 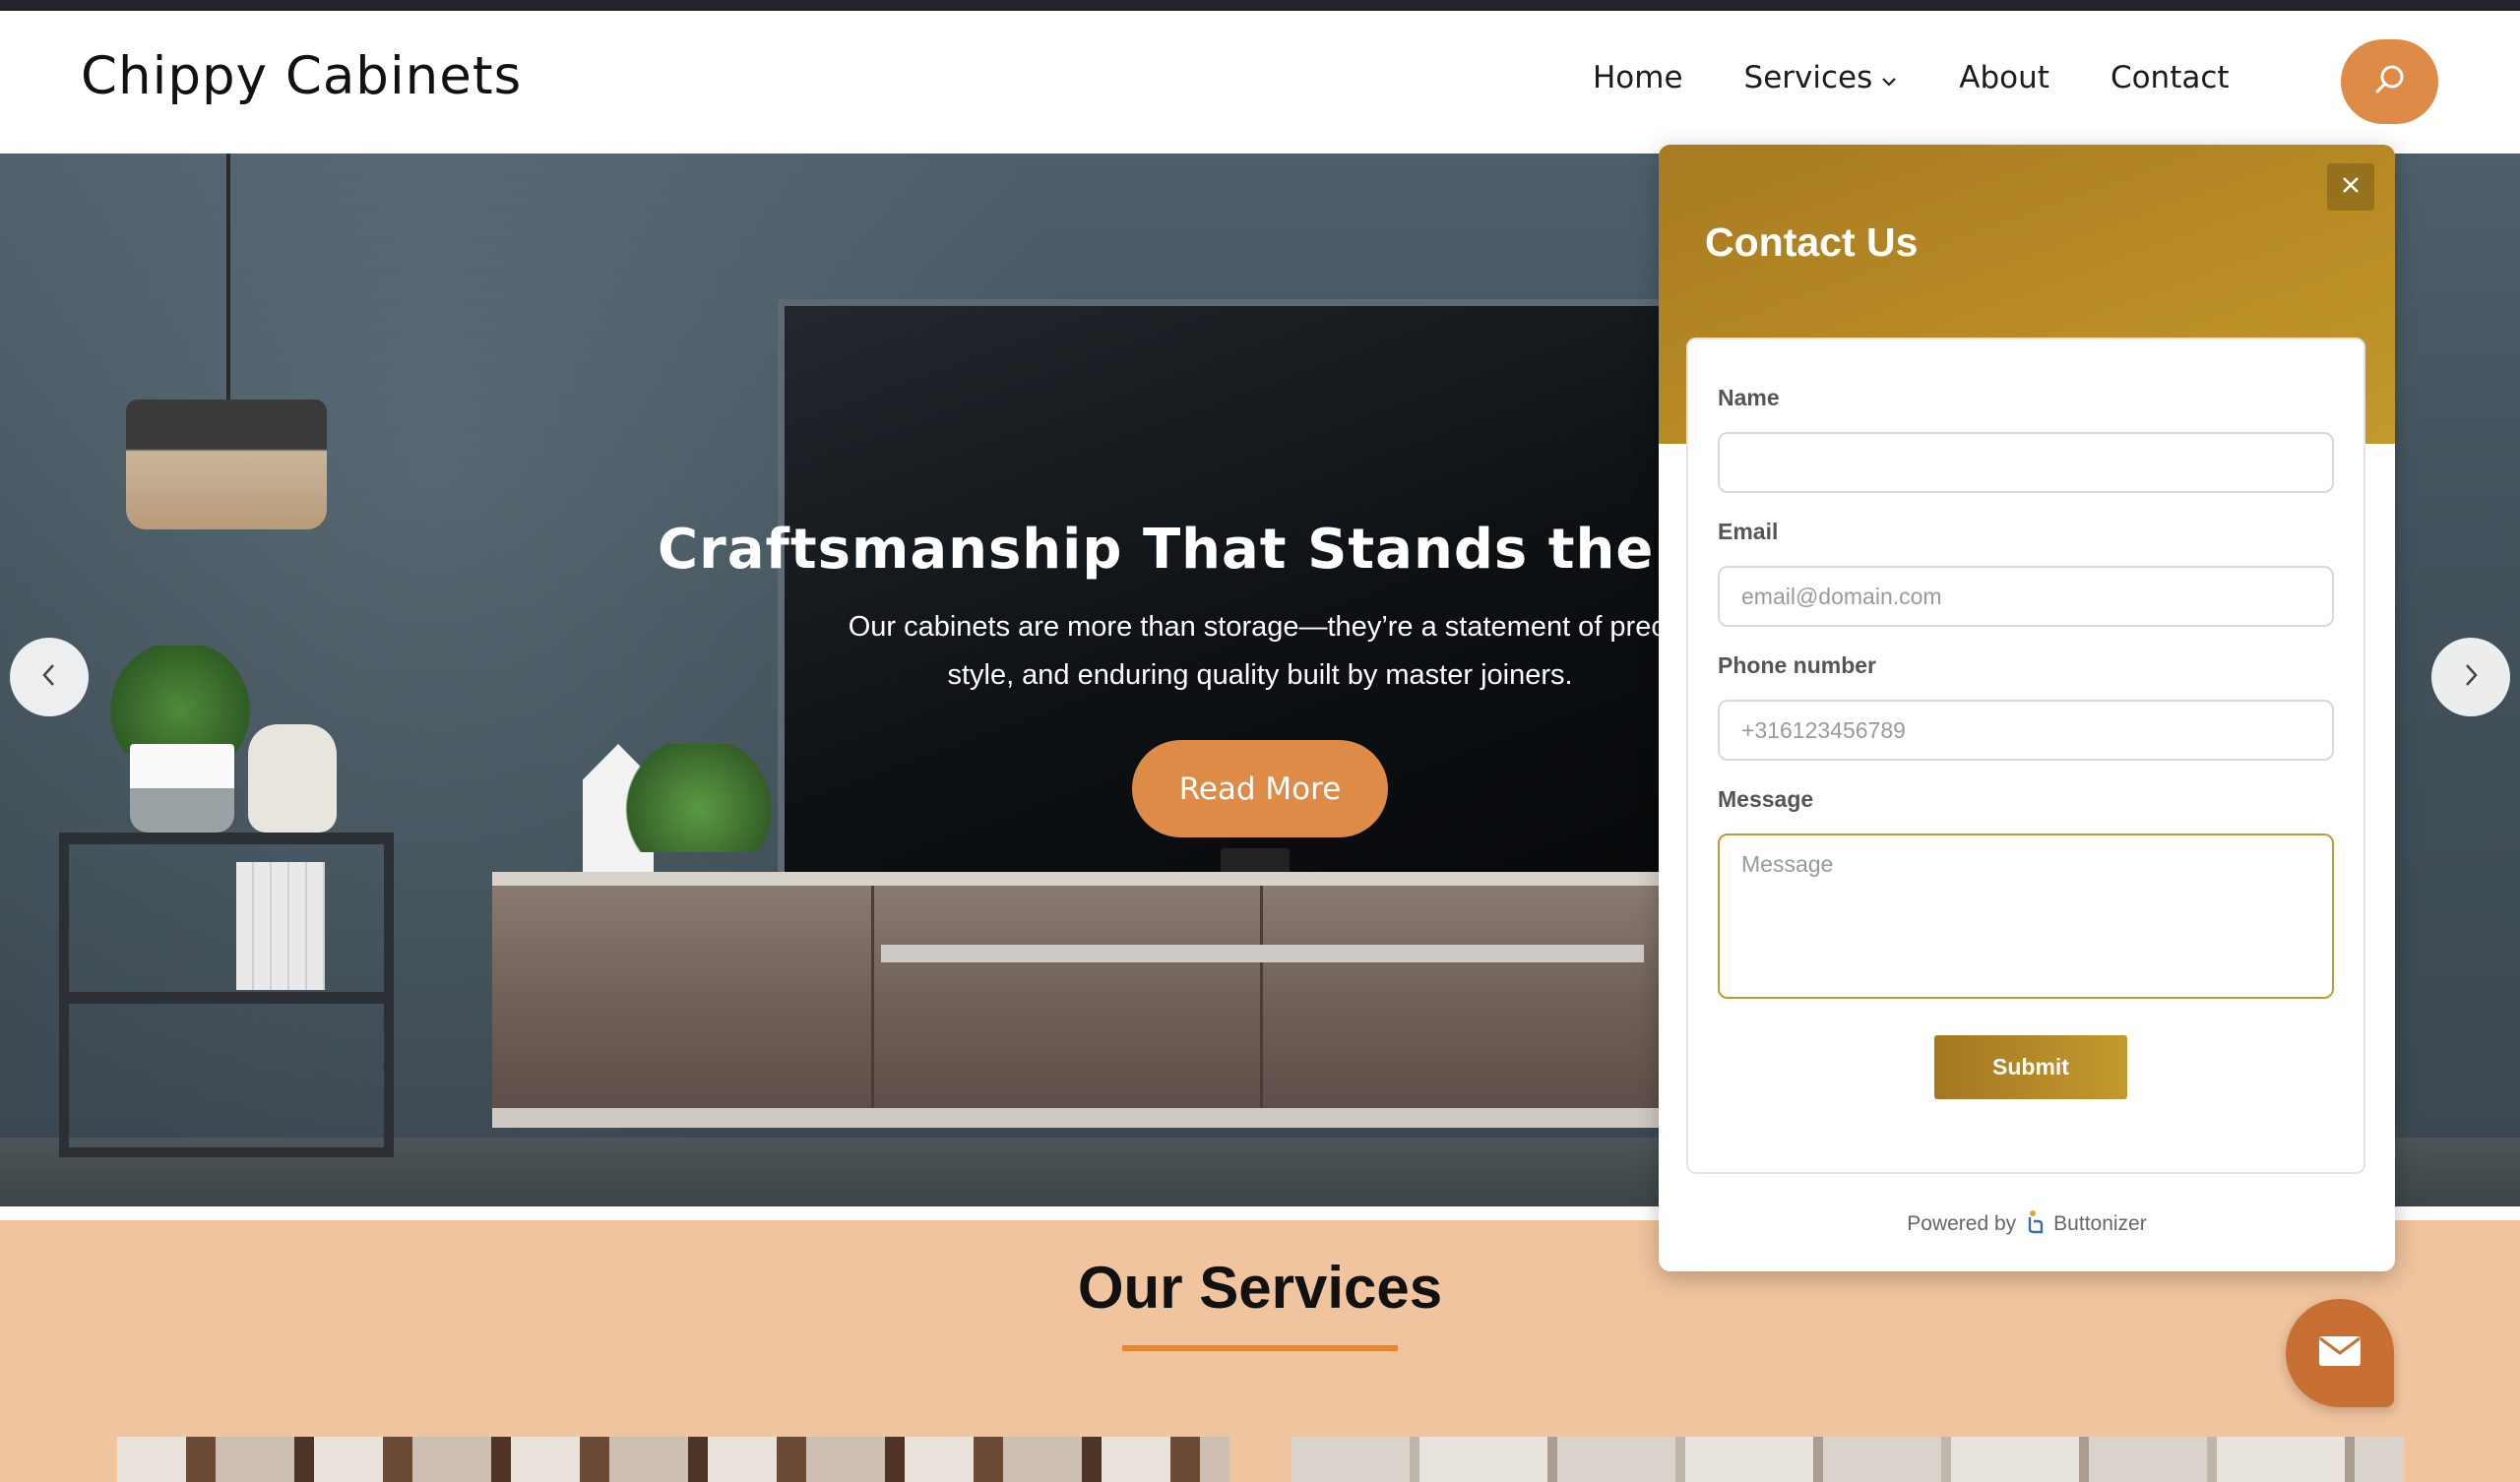 I want to click on slider-next-button, so click(x=2470, y=677).